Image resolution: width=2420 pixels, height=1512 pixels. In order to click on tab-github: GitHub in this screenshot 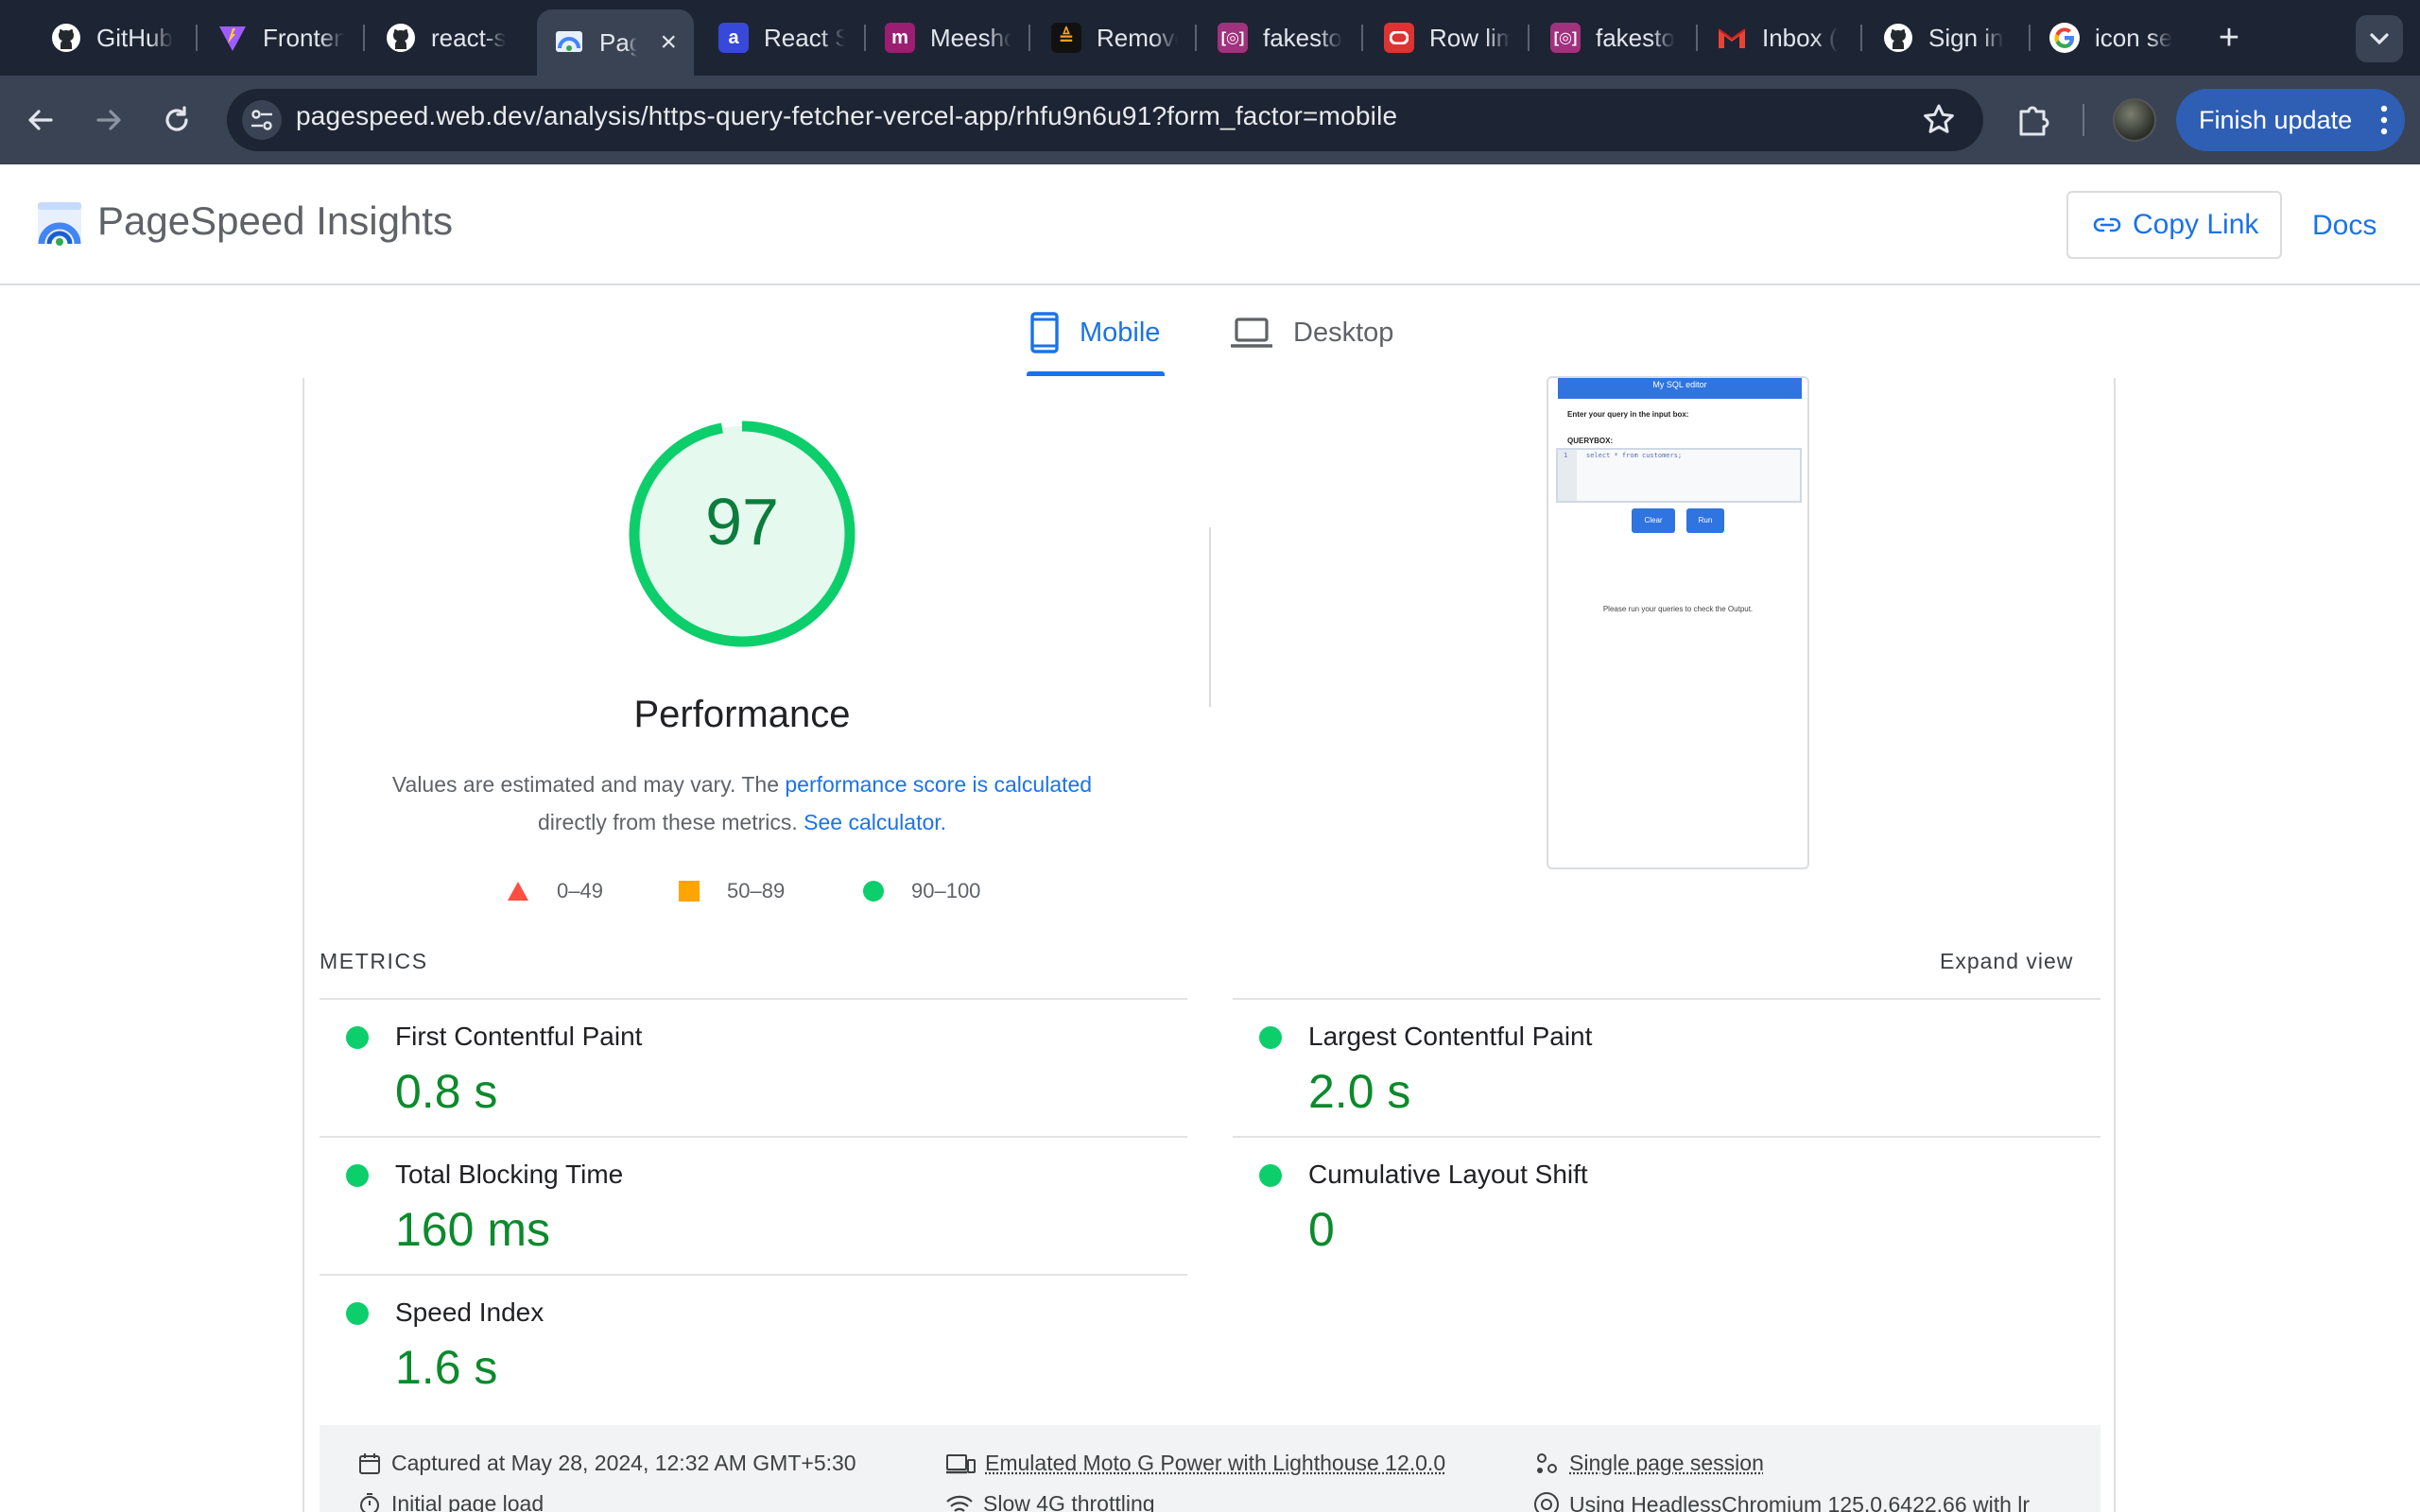, I will do `click(115, 37)`.